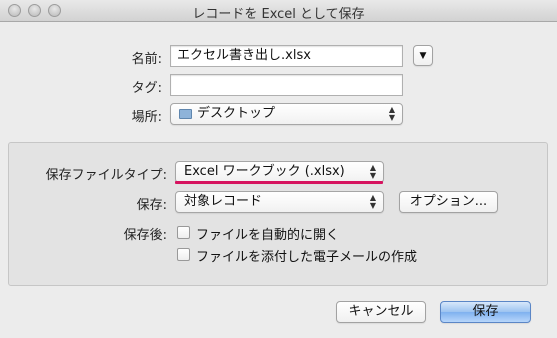 This screenshot has height=338, width=557. What do you see at coordinates (267, 233) in the screenshot?
I see `open-file-label: ファイルを自動的に開く` at bounding box center [267, 233].